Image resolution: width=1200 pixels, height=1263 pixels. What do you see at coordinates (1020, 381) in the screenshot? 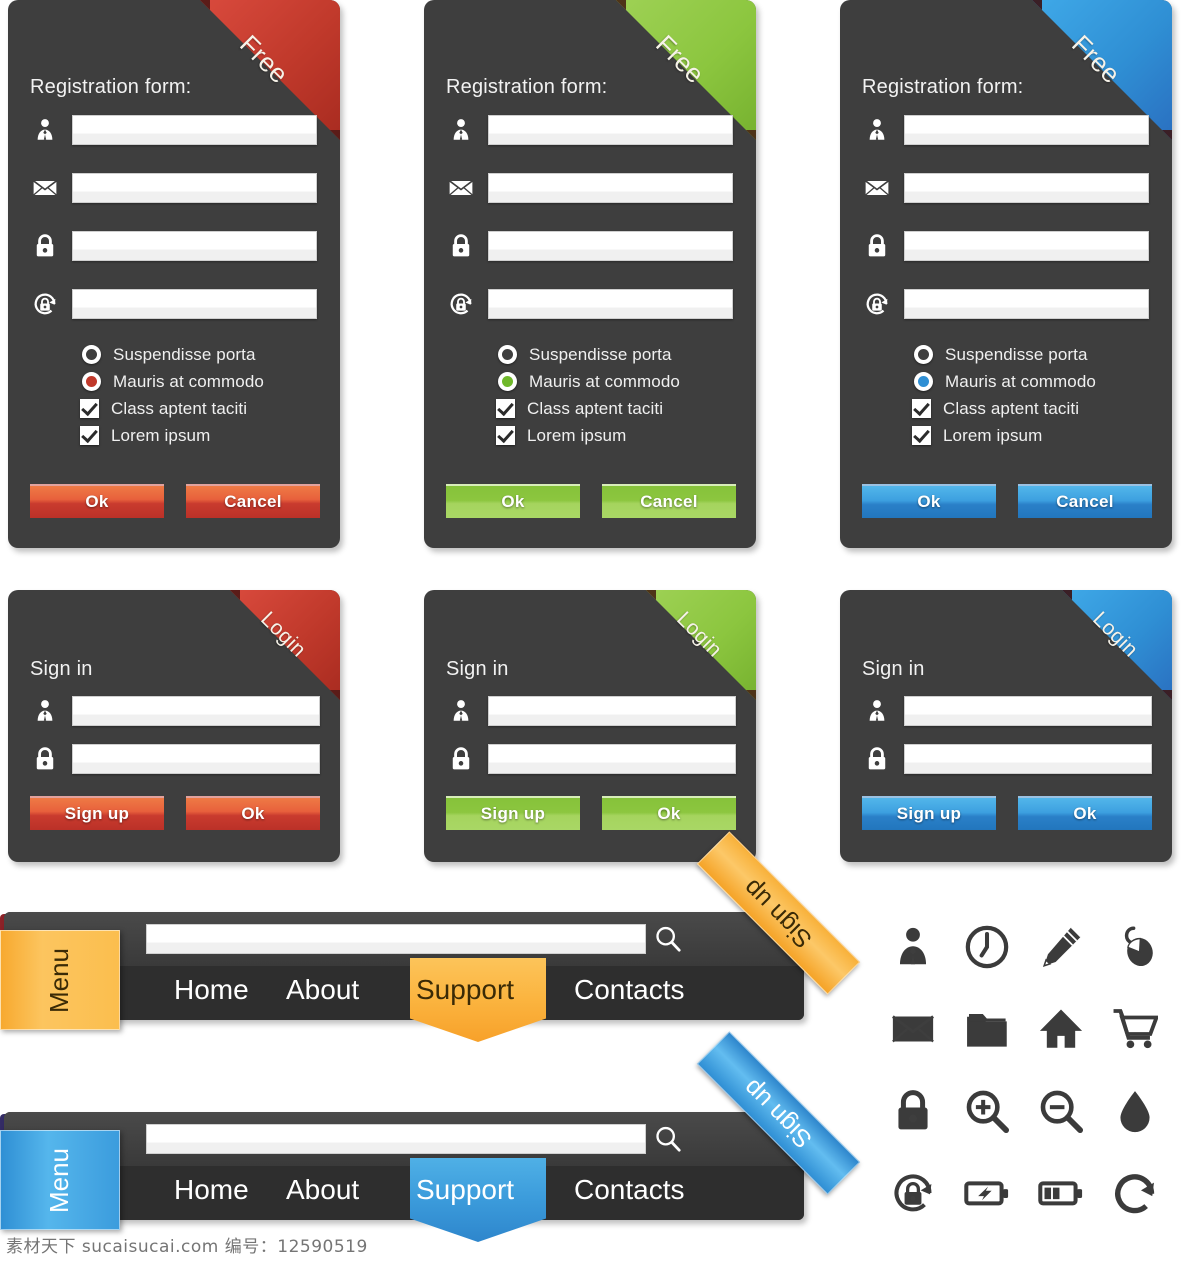
I see `option-label: Mauris at commodo` at bounding box center [1020, 381].